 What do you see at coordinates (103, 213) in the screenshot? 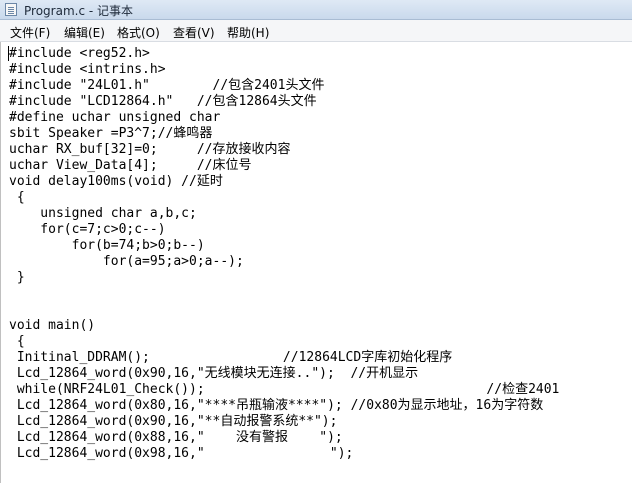
I see `code-line: unsigned char a,b,c;` at bounding box center [103, 213].